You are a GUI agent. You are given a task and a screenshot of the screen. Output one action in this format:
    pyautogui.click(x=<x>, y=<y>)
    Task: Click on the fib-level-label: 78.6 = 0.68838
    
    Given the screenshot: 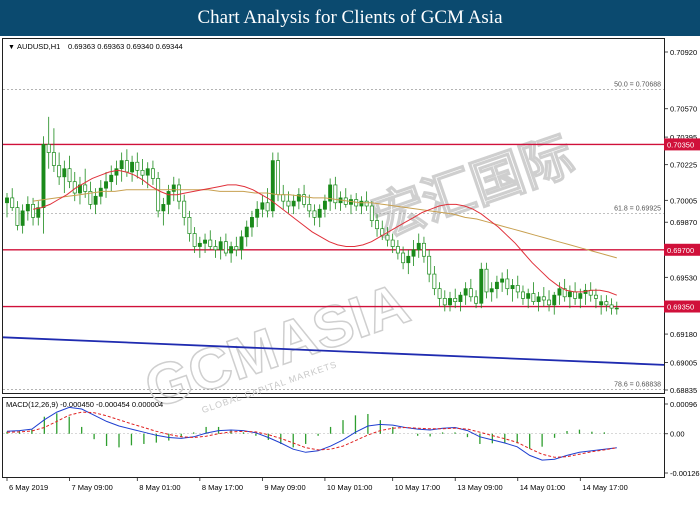 What is the action you would take?
    pyautogui.click(x=637, y=385)
    